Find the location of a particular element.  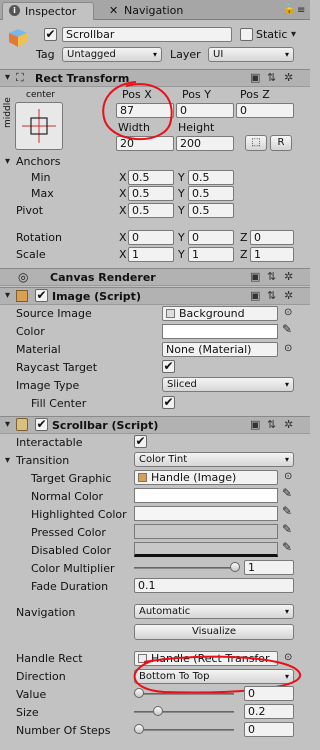

anchors-foldout-icon: ▾ is located at coordinates (7, 161).